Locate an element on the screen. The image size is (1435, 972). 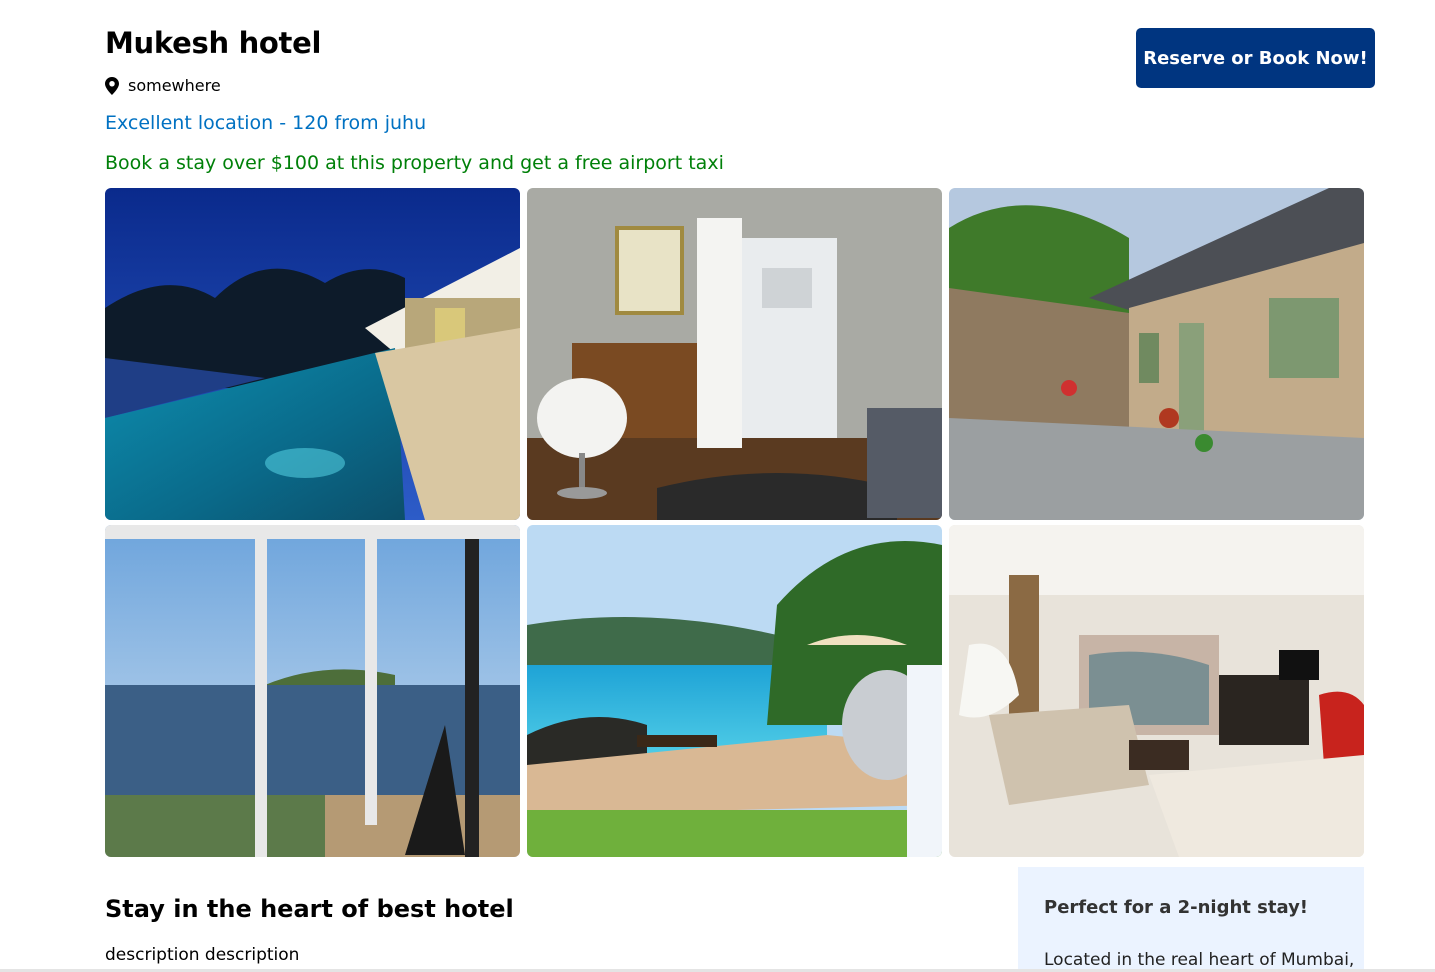
gallery-photo-pool is located at coordinates (312, 354).